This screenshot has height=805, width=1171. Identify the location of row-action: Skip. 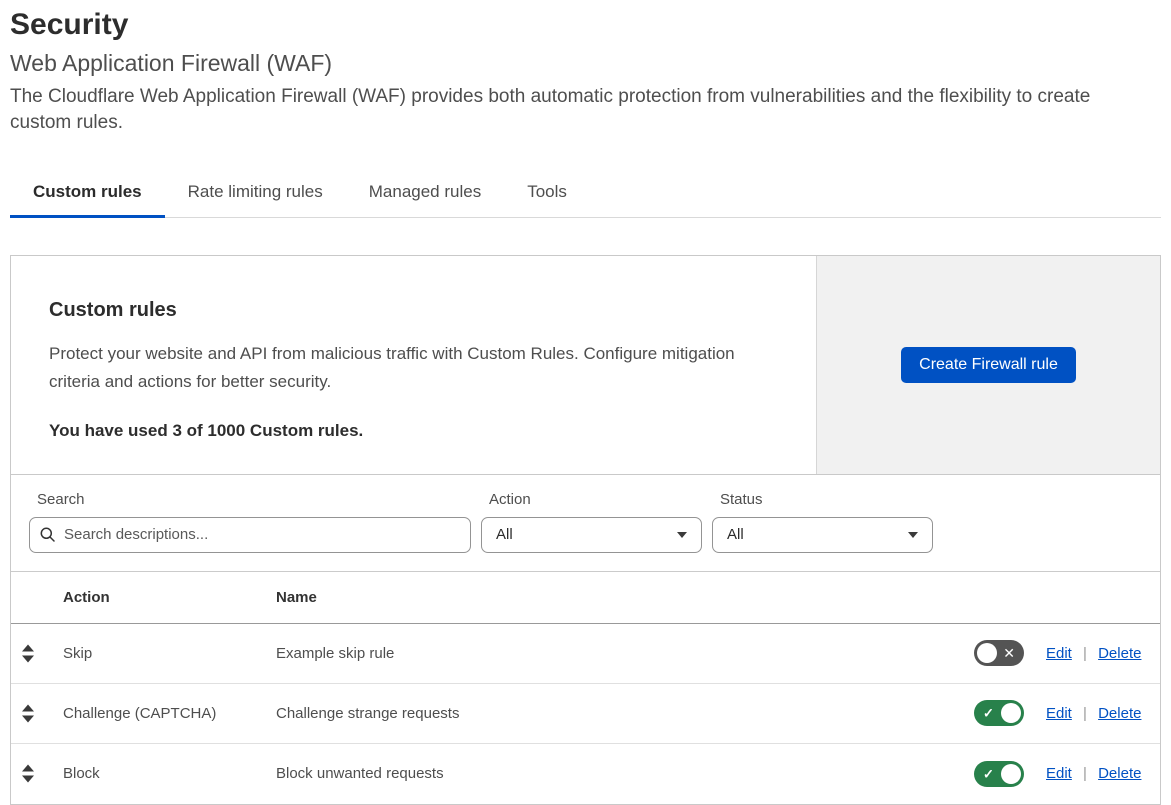
(78, 653).